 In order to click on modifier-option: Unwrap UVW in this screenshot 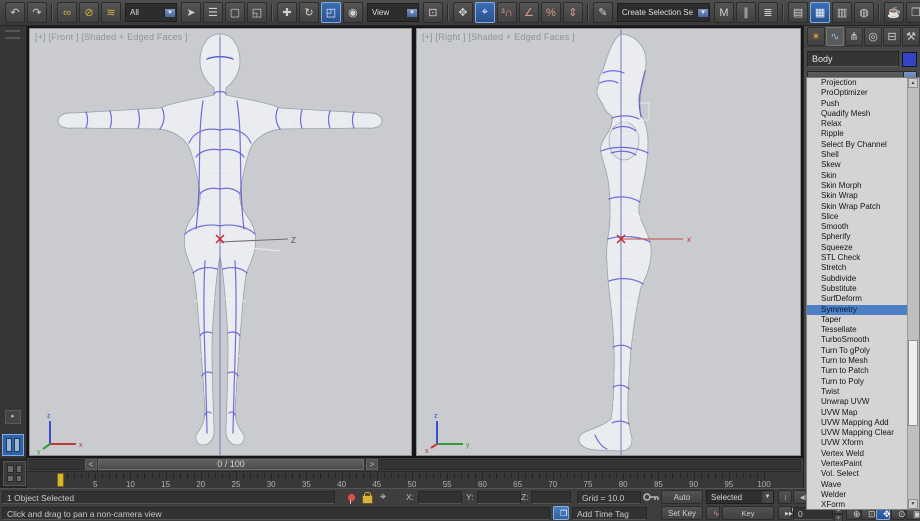, I will do `click(857, 402)`.